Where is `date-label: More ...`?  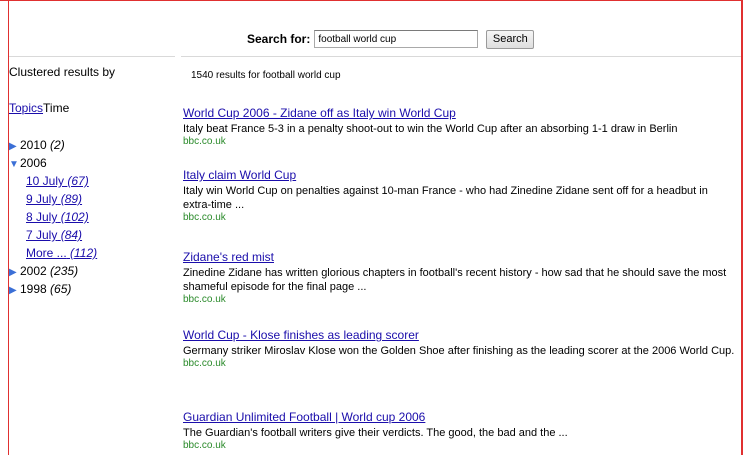
date-label: More ... is located at coordinates (46, 253).